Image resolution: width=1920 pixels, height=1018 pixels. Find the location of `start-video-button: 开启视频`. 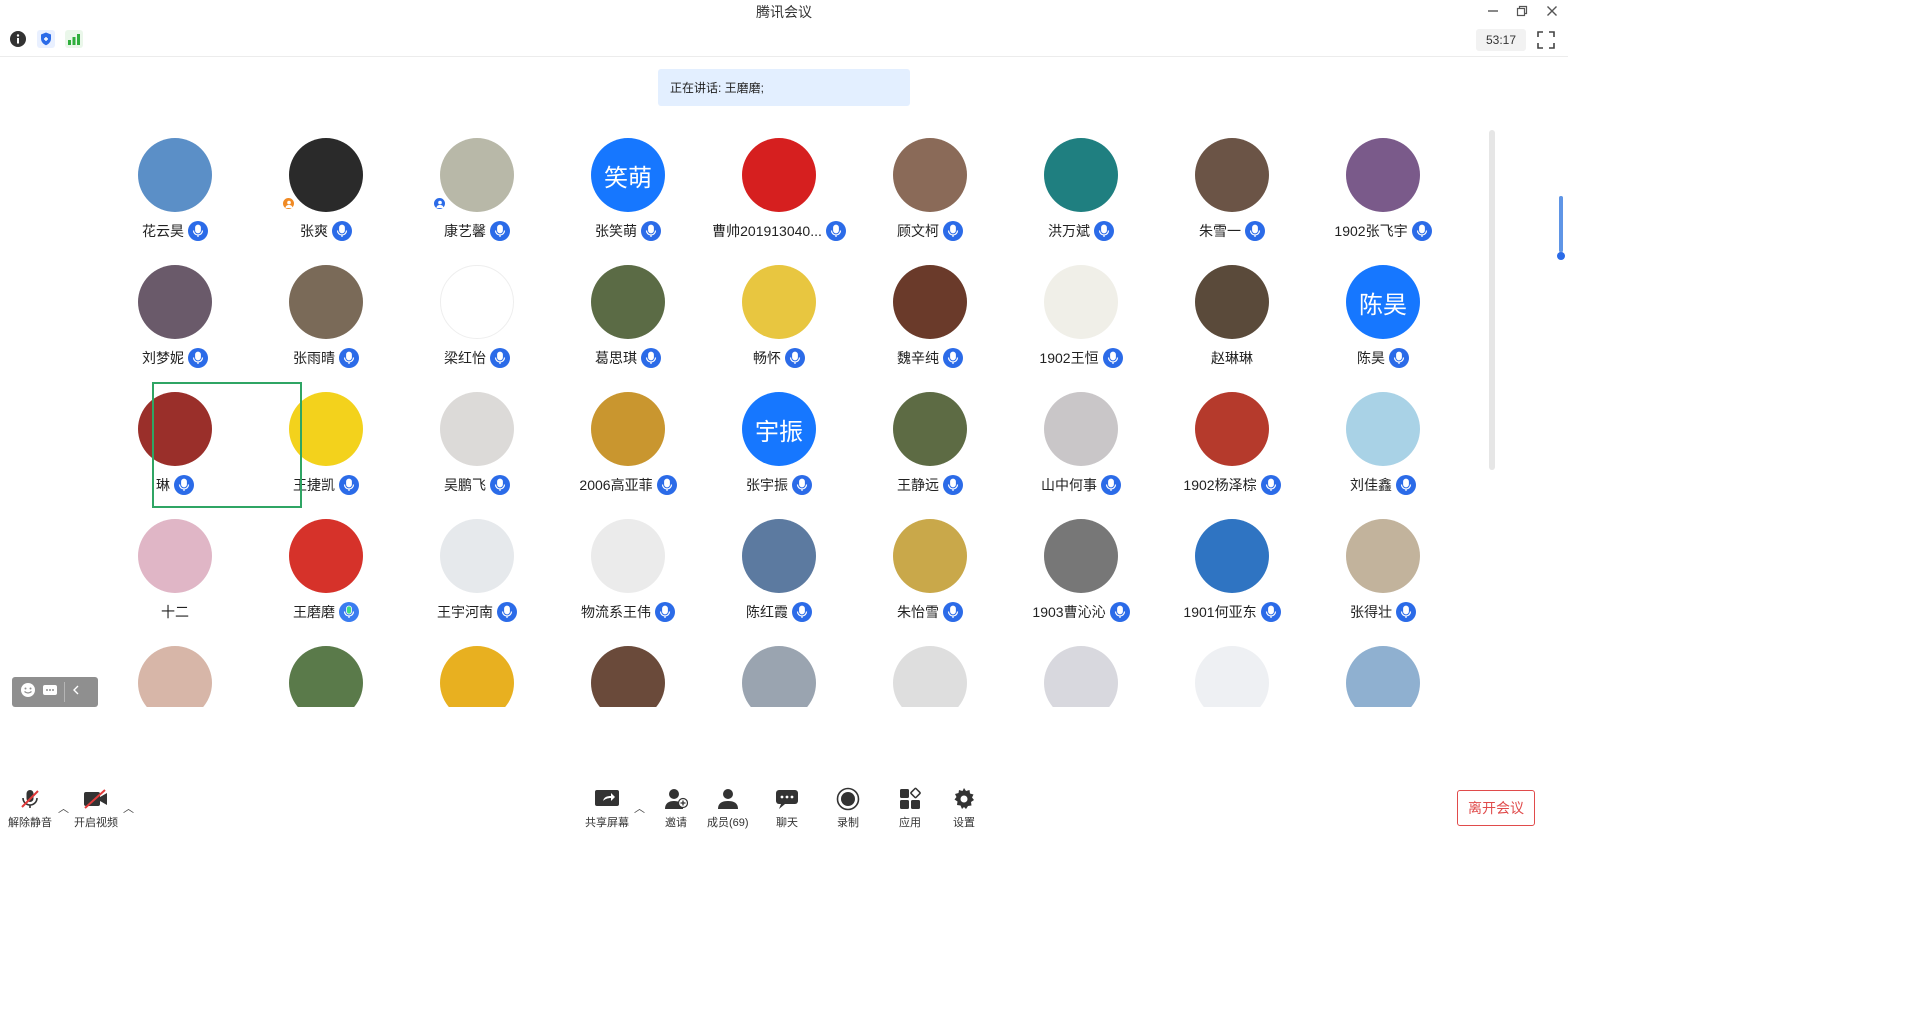

start-video-button: 开启视频 is located at coordinates (96, 808).